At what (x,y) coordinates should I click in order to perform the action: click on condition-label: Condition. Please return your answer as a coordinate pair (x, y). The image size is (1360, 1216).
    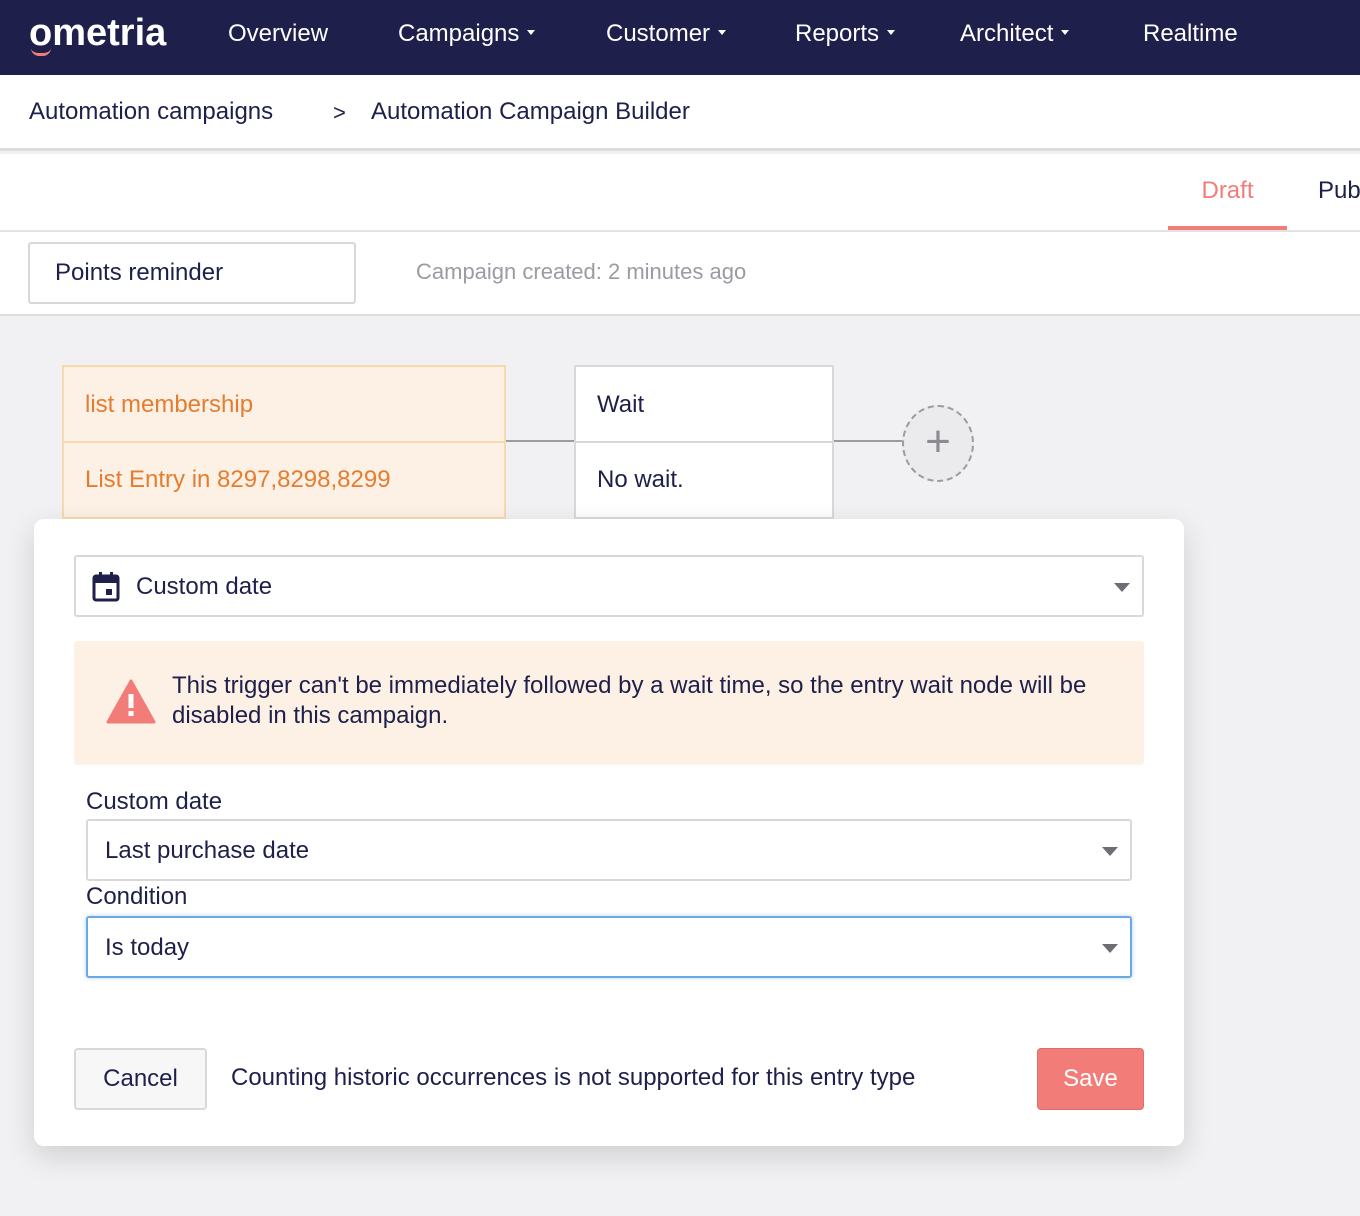
    Looking at the image, I should click on (137, 896).